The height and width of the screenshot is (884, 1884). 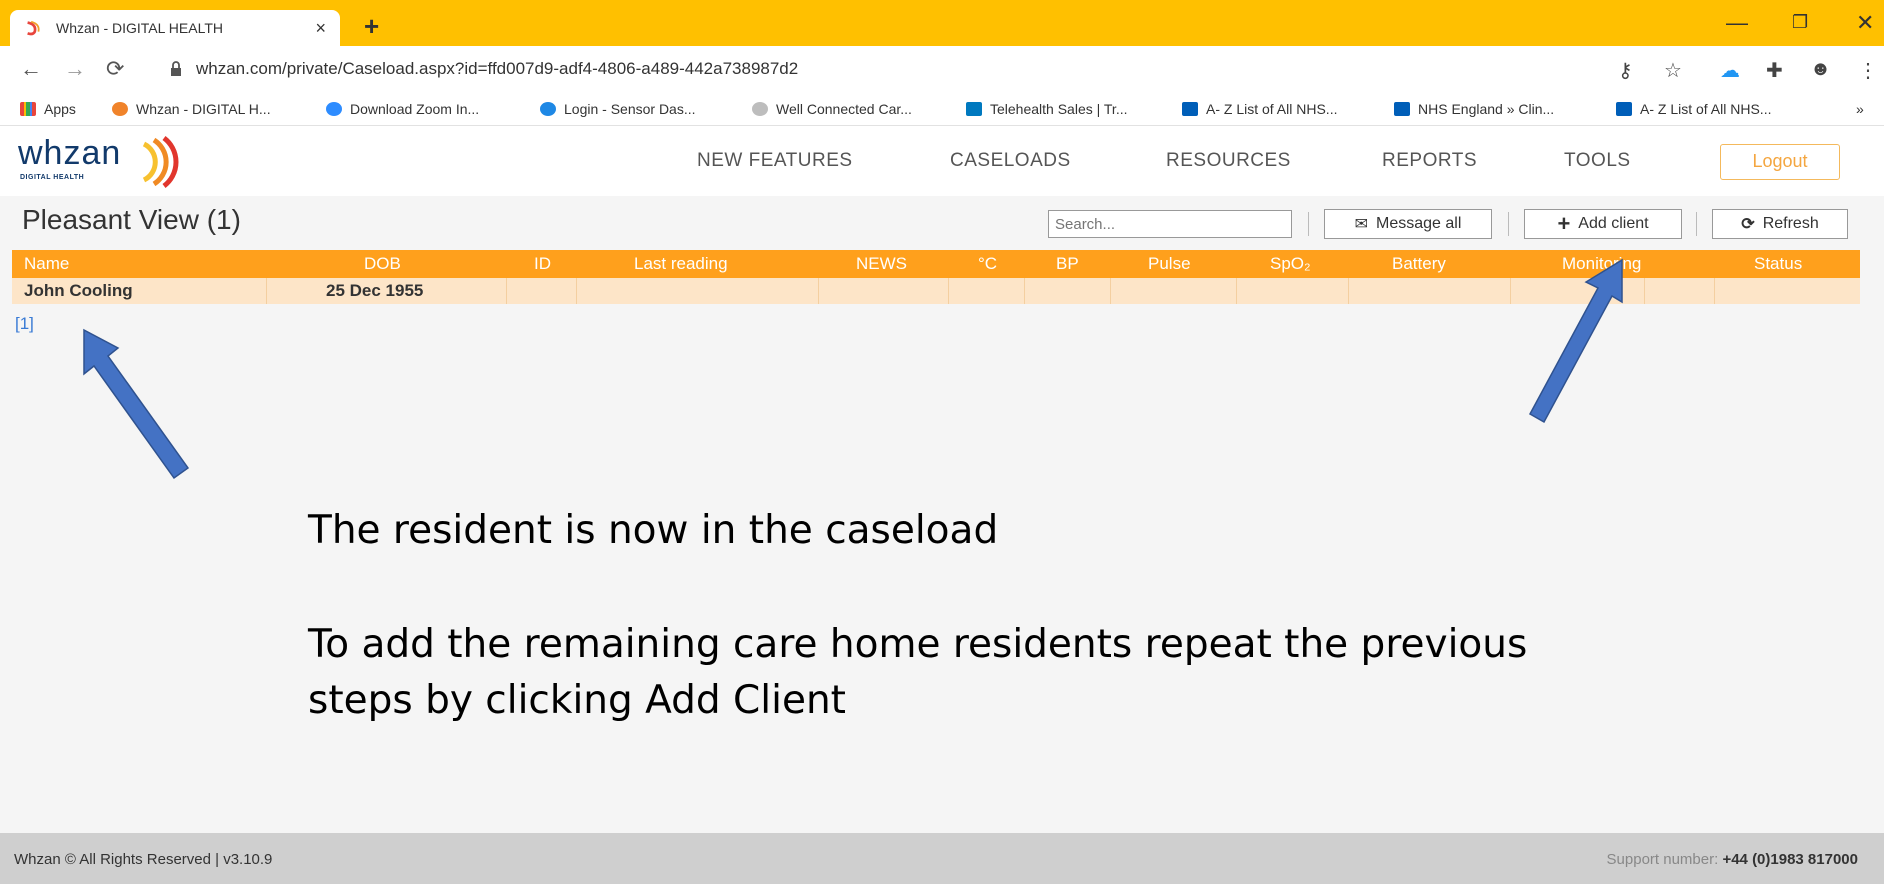 What do you see at coordinates (78, 291) in the screenshot?
I see `cell-name: John Cooling` at bounding box center [78, 291].